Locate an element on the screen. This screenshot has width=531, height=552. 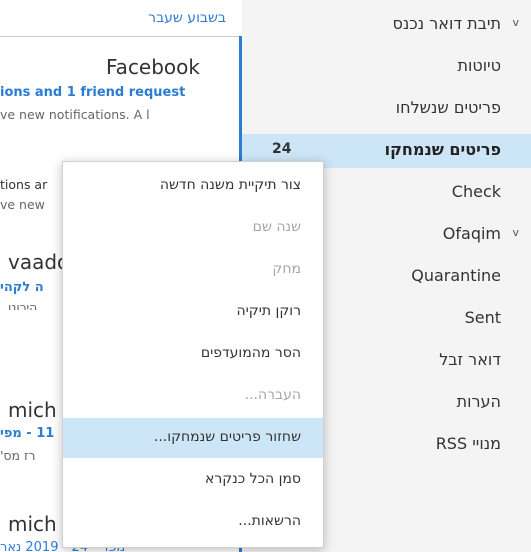
menu-item-label: סמן הכל כנקרא is located at coordinates (252, 479).